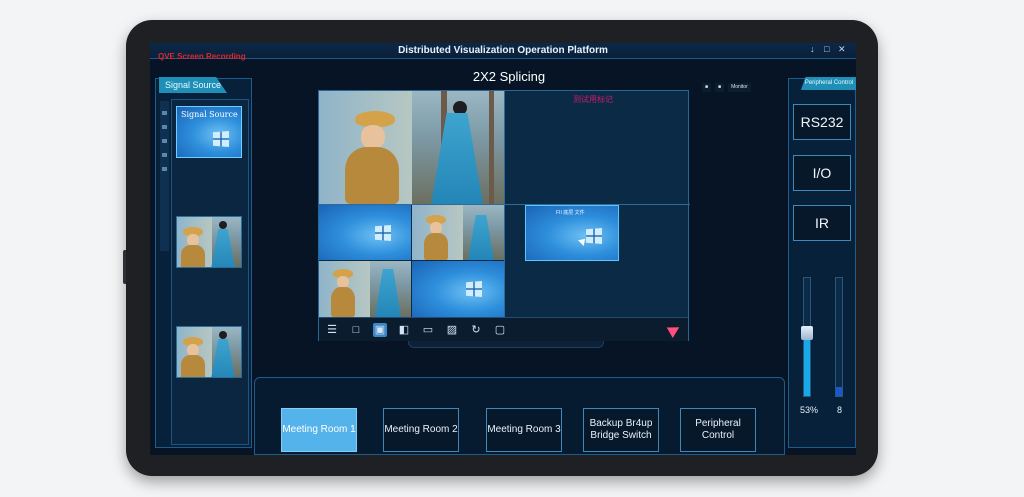  What do you see at coordinates (842, 49) in the screenshot?
I see `close-icon: ✕` at bounding box center [842, 49].